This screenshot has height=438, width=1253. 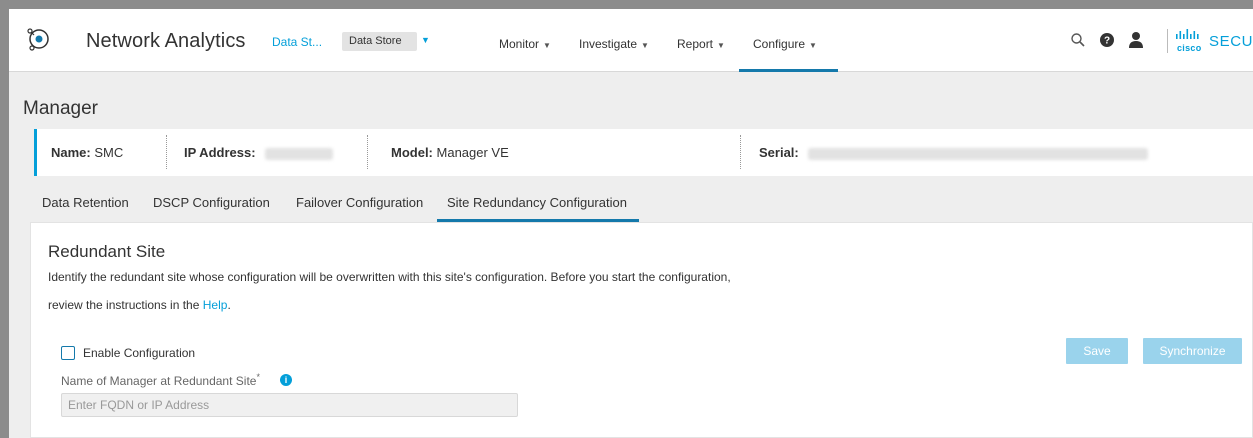 What do you see at coordinates (139, 353) in the screenshot?
I see `enable-configuration-label: Enable Configuration` at bounding box center [139, 353].